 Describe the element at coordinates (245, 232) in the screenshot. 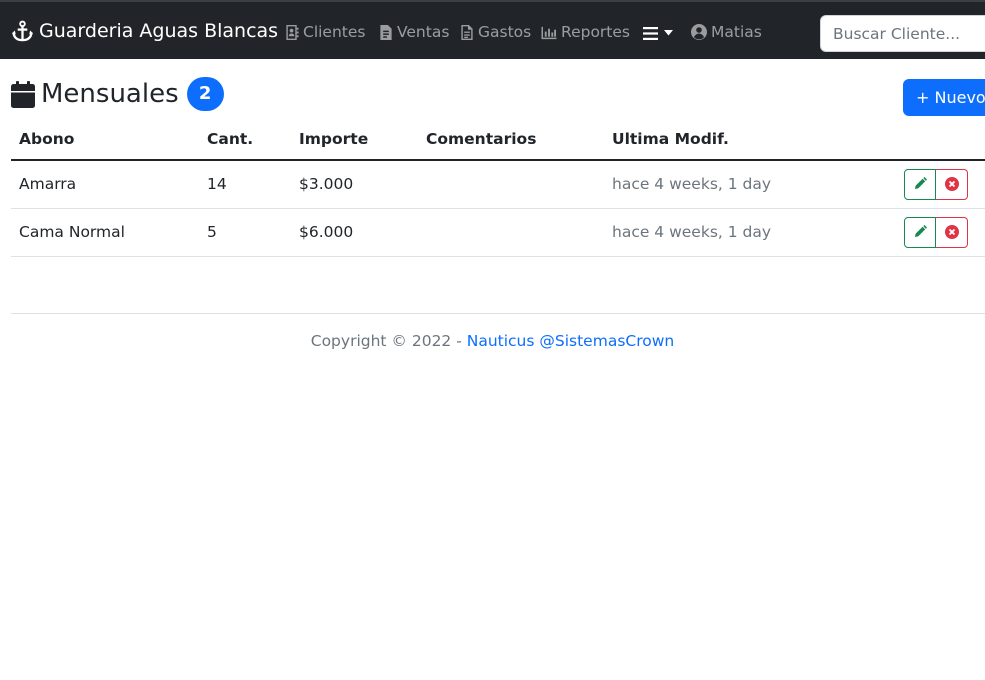

I see `cell-cant: 5` at that location.